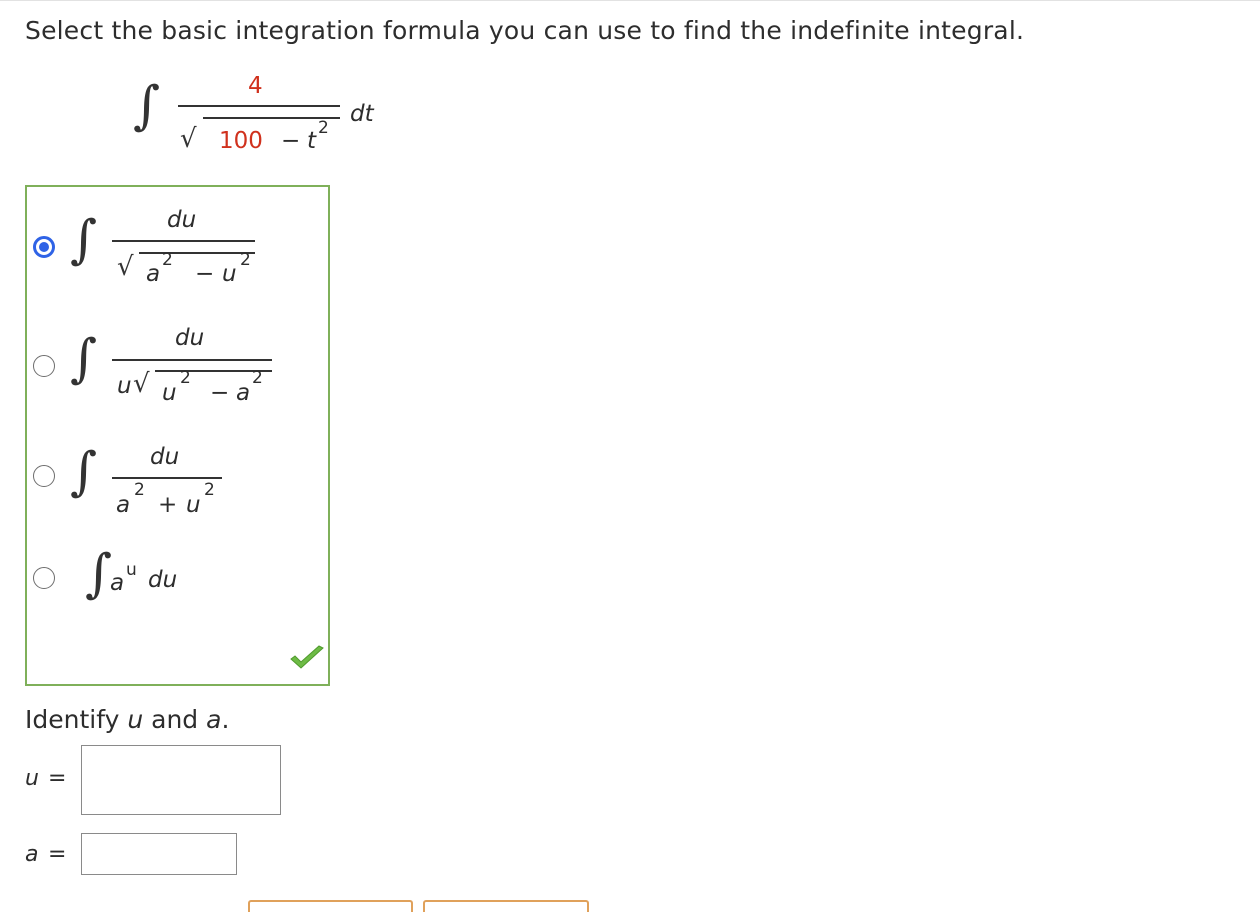 The height and width of the screenshot is (912, 1260). Describe the element at coordinates (330, 906) in the screenshot. I see `submit-button` at that location.